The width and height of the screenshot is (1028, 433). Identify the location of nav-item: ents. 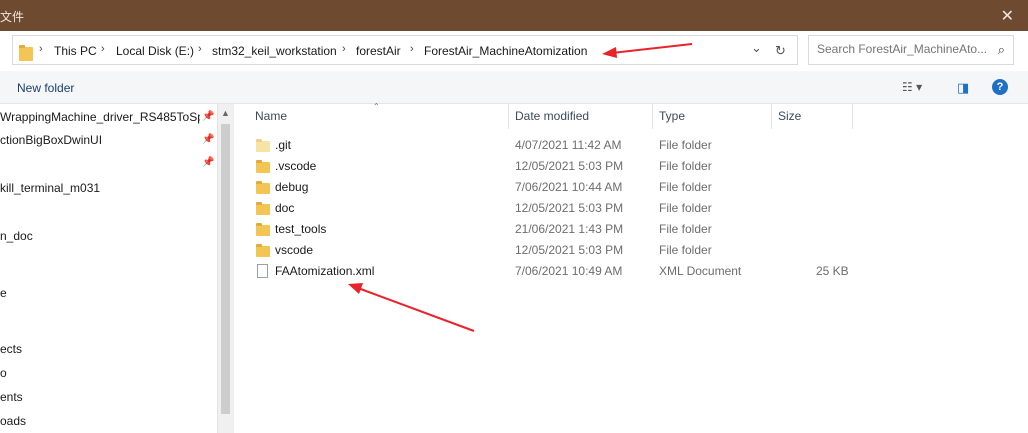
(100, 397).